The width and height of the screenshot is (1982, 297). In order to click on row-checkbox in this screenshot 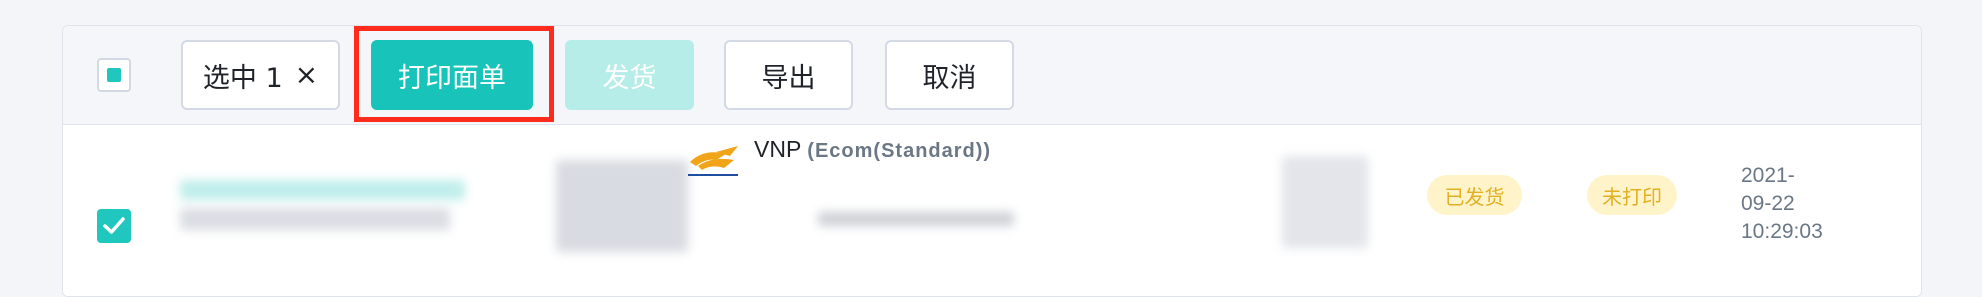, I will do `click(114, 226)`.